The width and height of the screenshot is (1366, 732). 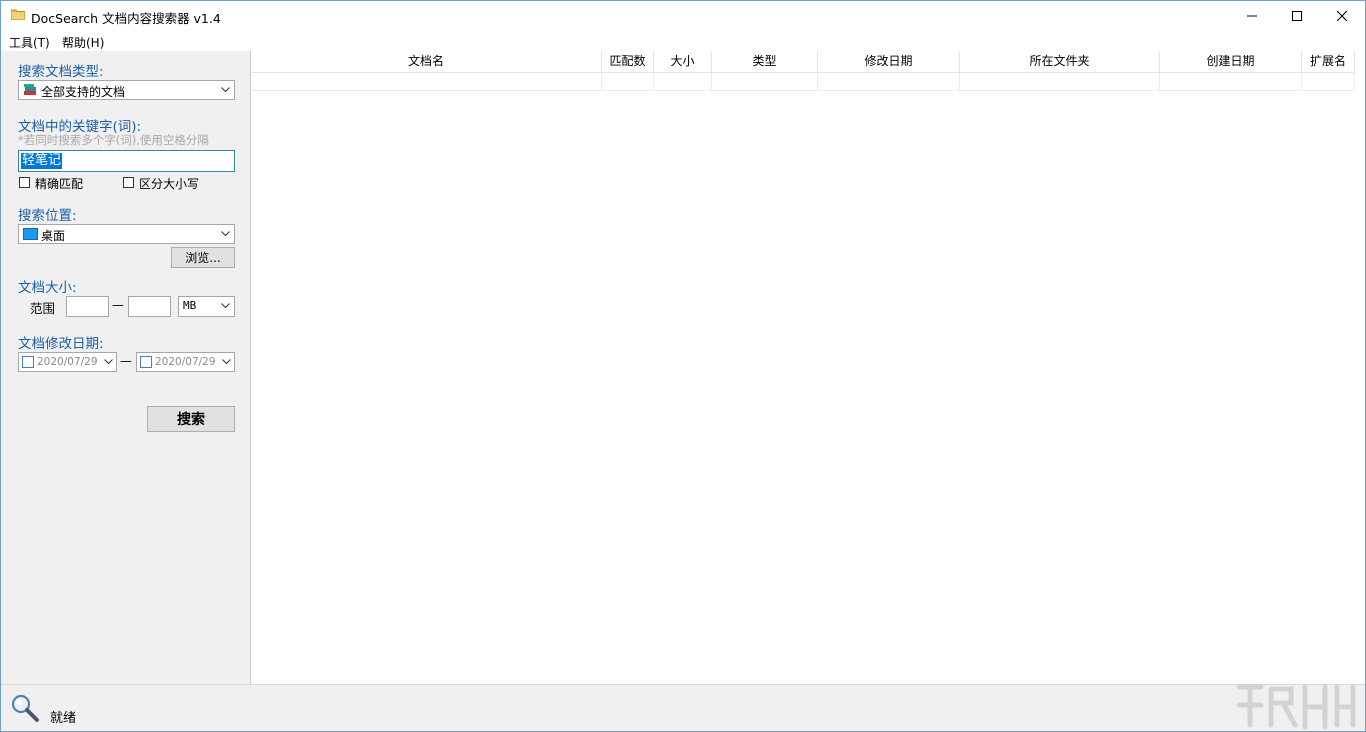 I want to click on column-header-created: 创建日期, so click(x=1231, y=61).